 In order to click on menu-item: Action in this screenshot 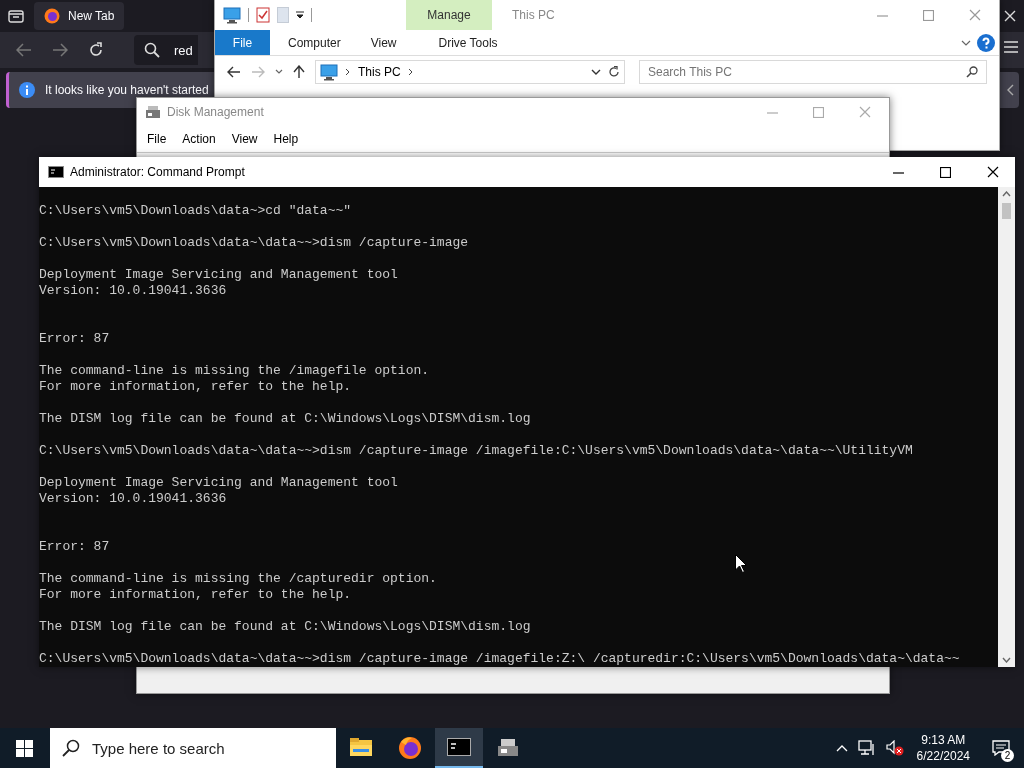, I will do `click(199, 139)`.